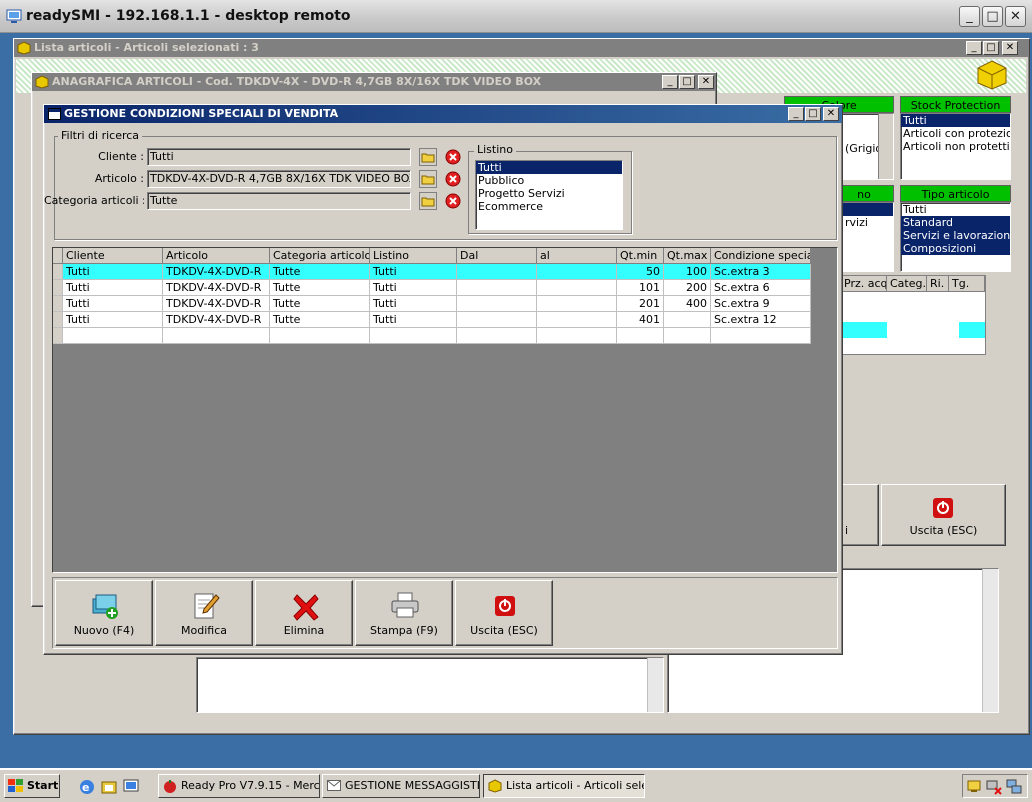  I want to click on table-row-empty, so click(432, 336).